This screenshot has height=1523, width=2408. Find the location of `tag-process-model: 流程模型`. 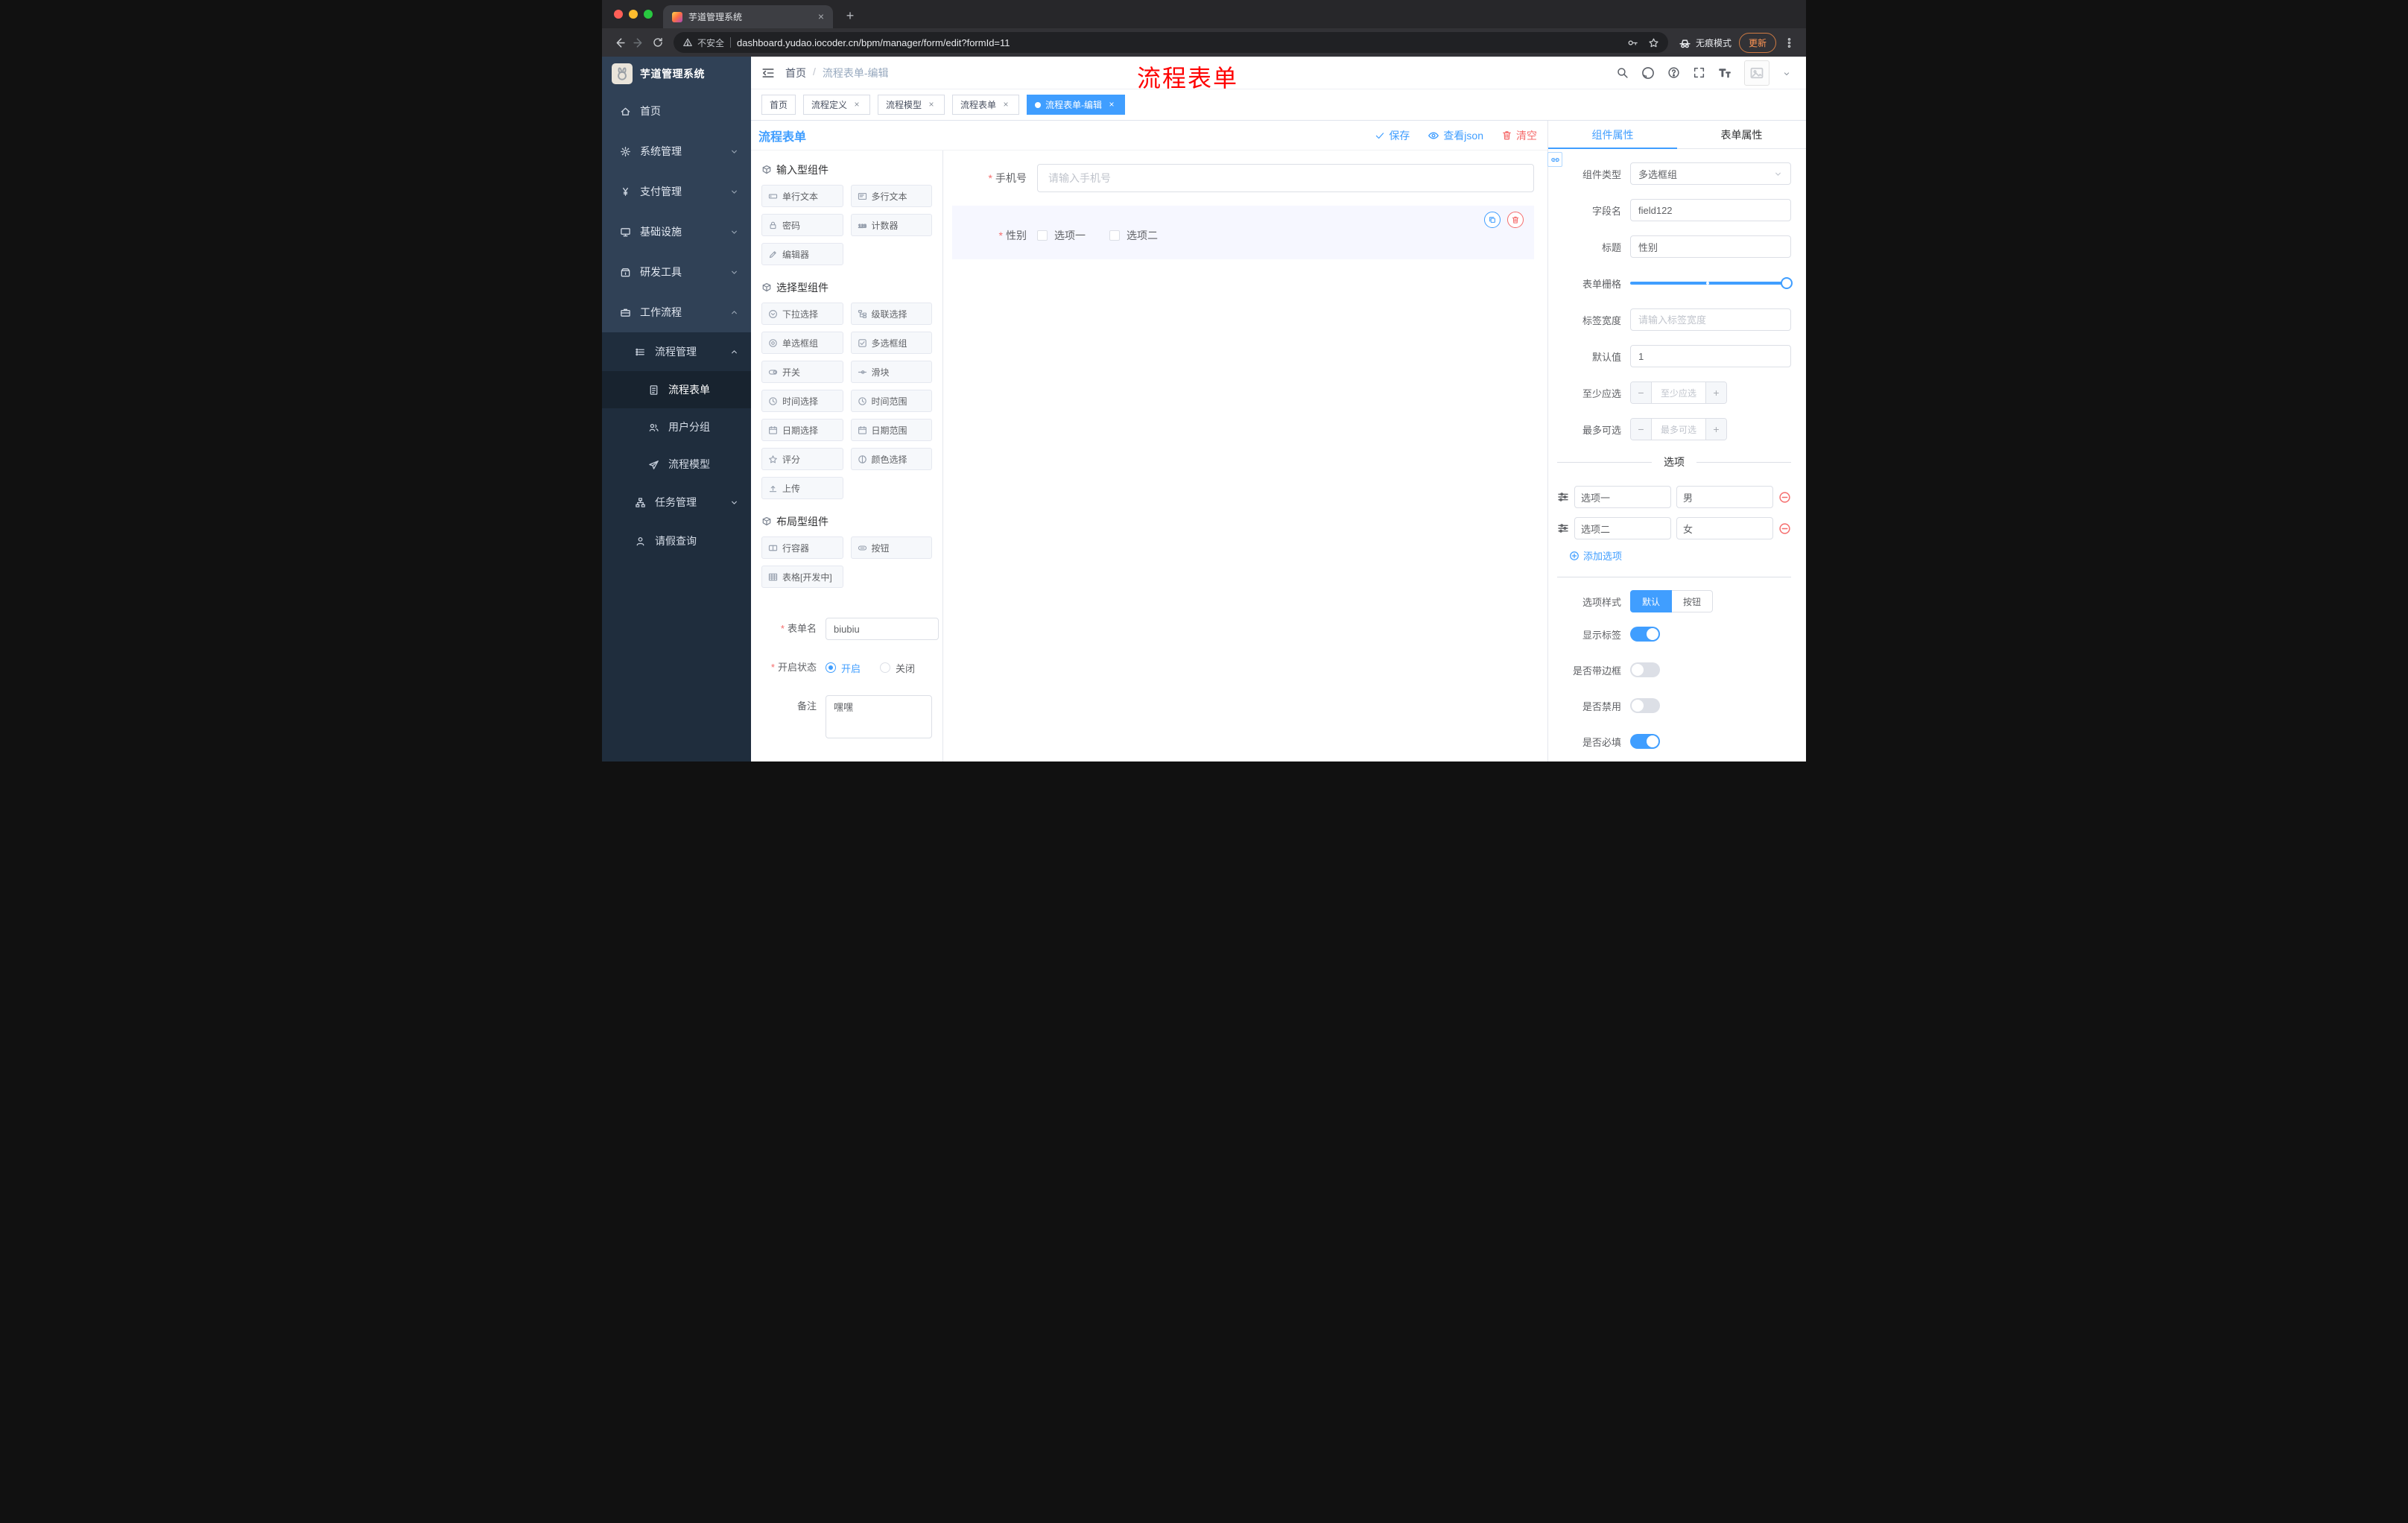

tag-process-model: 流程模型 is located at coordinates (911, 105).